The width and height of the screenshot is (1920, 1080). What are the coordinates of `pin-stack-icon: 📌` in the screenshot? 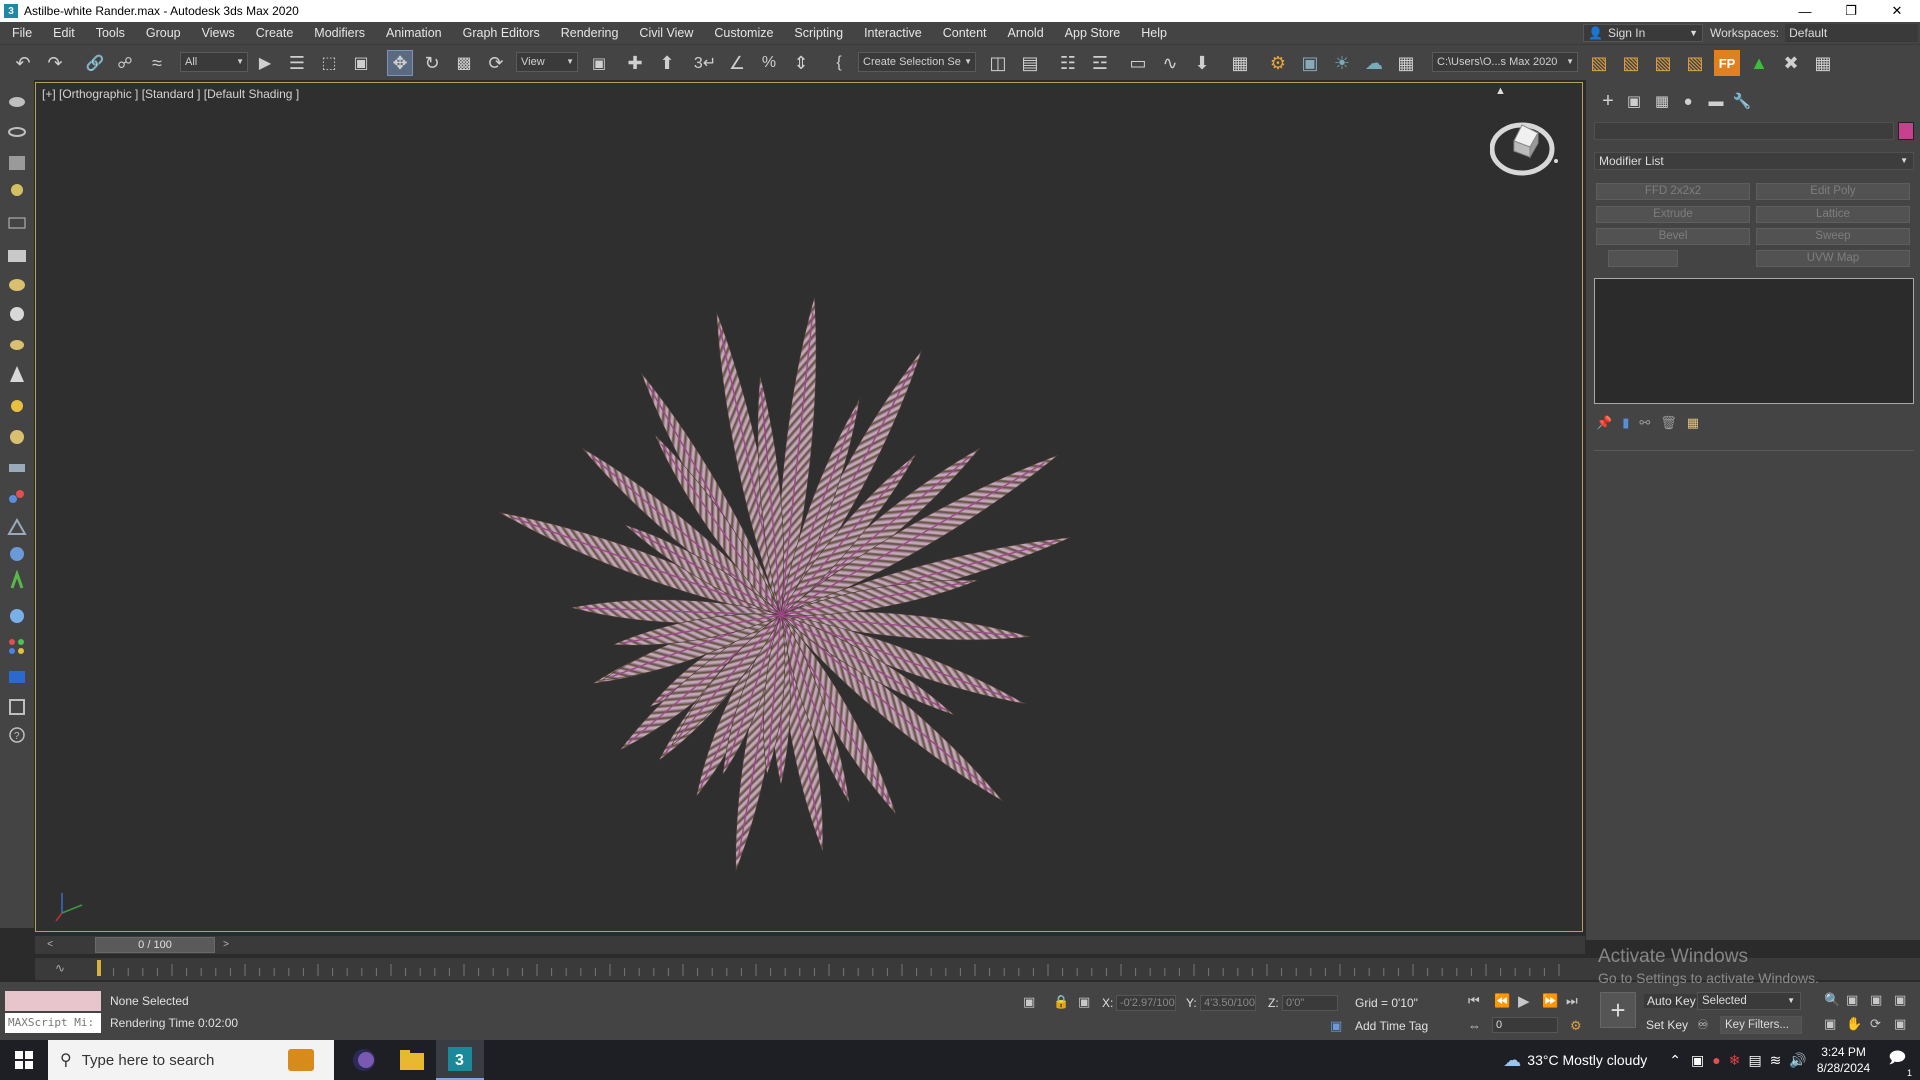 It's located at (1604, 423).